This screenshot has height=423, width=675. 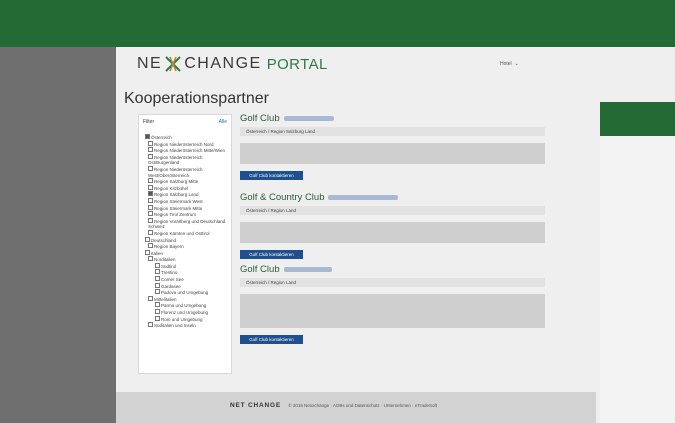 I want to click on filter-item-label: Österreich, so click(x=161, y=137).